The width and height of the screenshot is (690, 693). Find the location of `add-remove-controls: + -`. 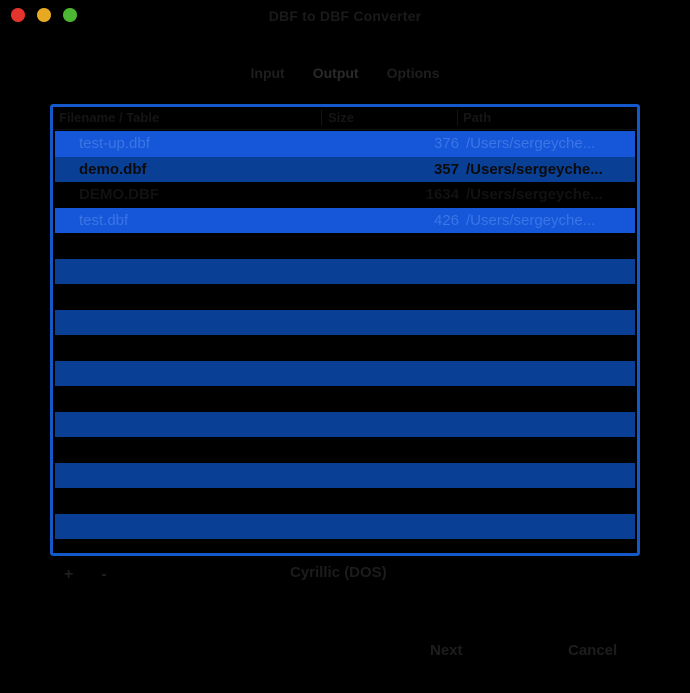

add-remove-controls: + - is located at coordinates (85, 575).